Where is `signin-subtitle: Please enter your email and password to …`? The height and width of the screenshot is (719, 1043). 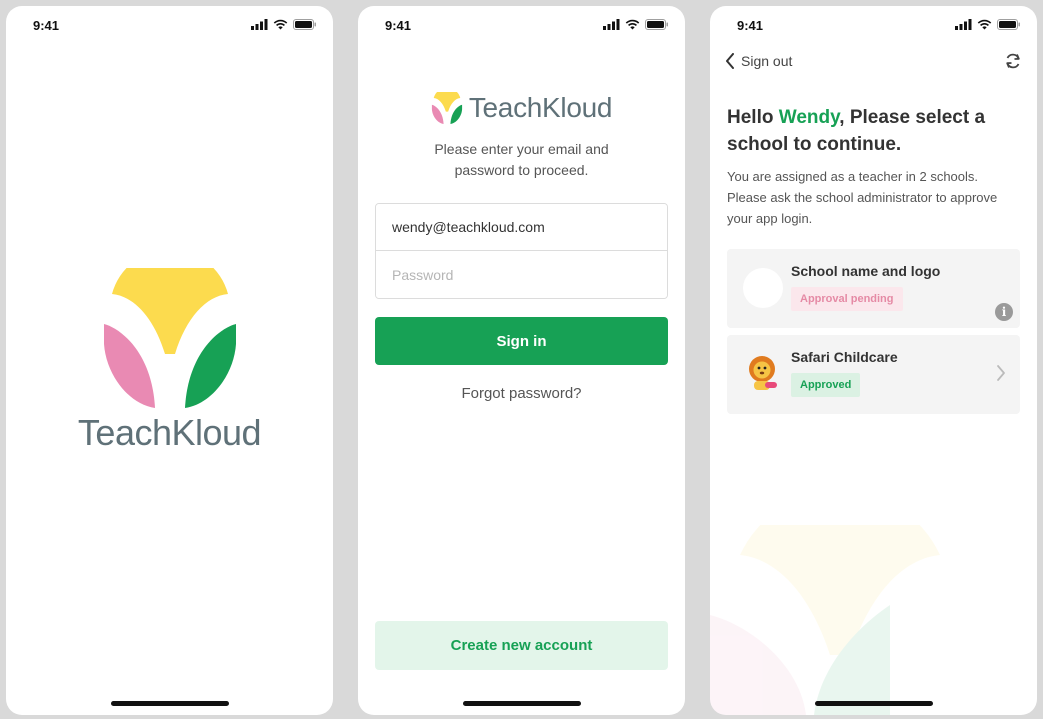
signin-subtitle: Please enter your email and password to … is located at coordinates (521, 159).